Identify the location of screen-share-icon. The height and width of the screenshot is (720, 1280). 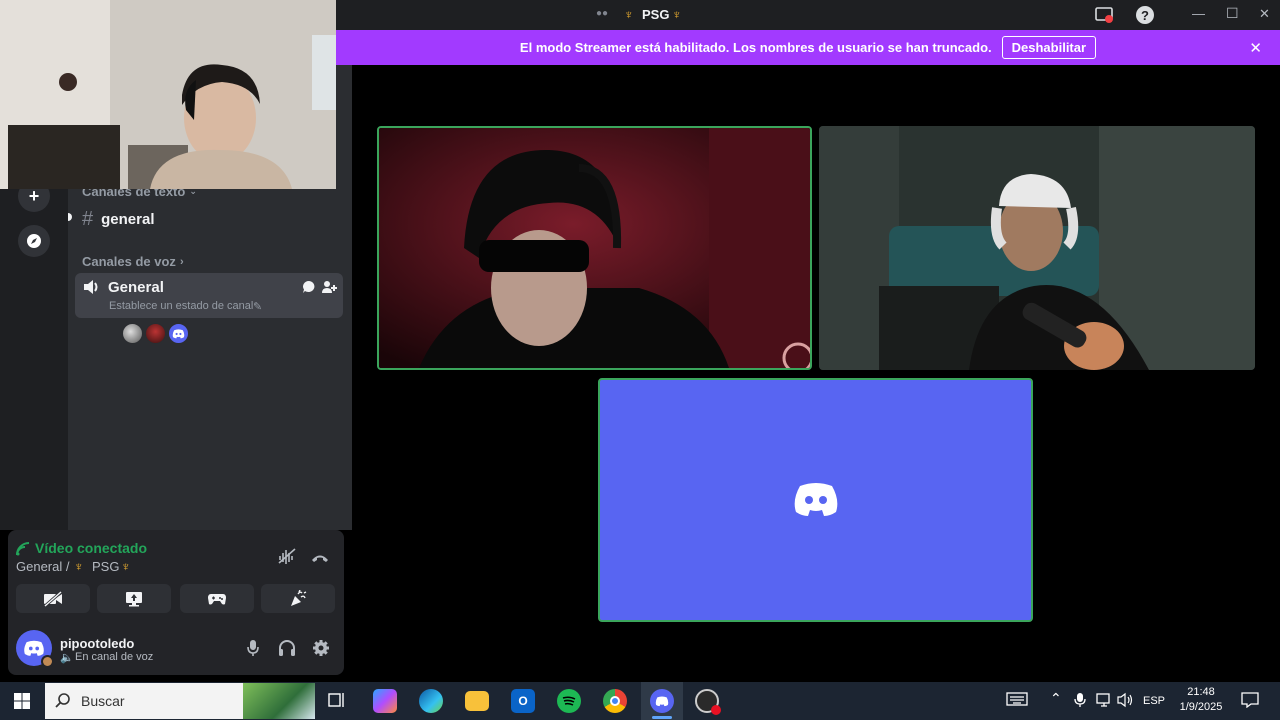
(134, 598).